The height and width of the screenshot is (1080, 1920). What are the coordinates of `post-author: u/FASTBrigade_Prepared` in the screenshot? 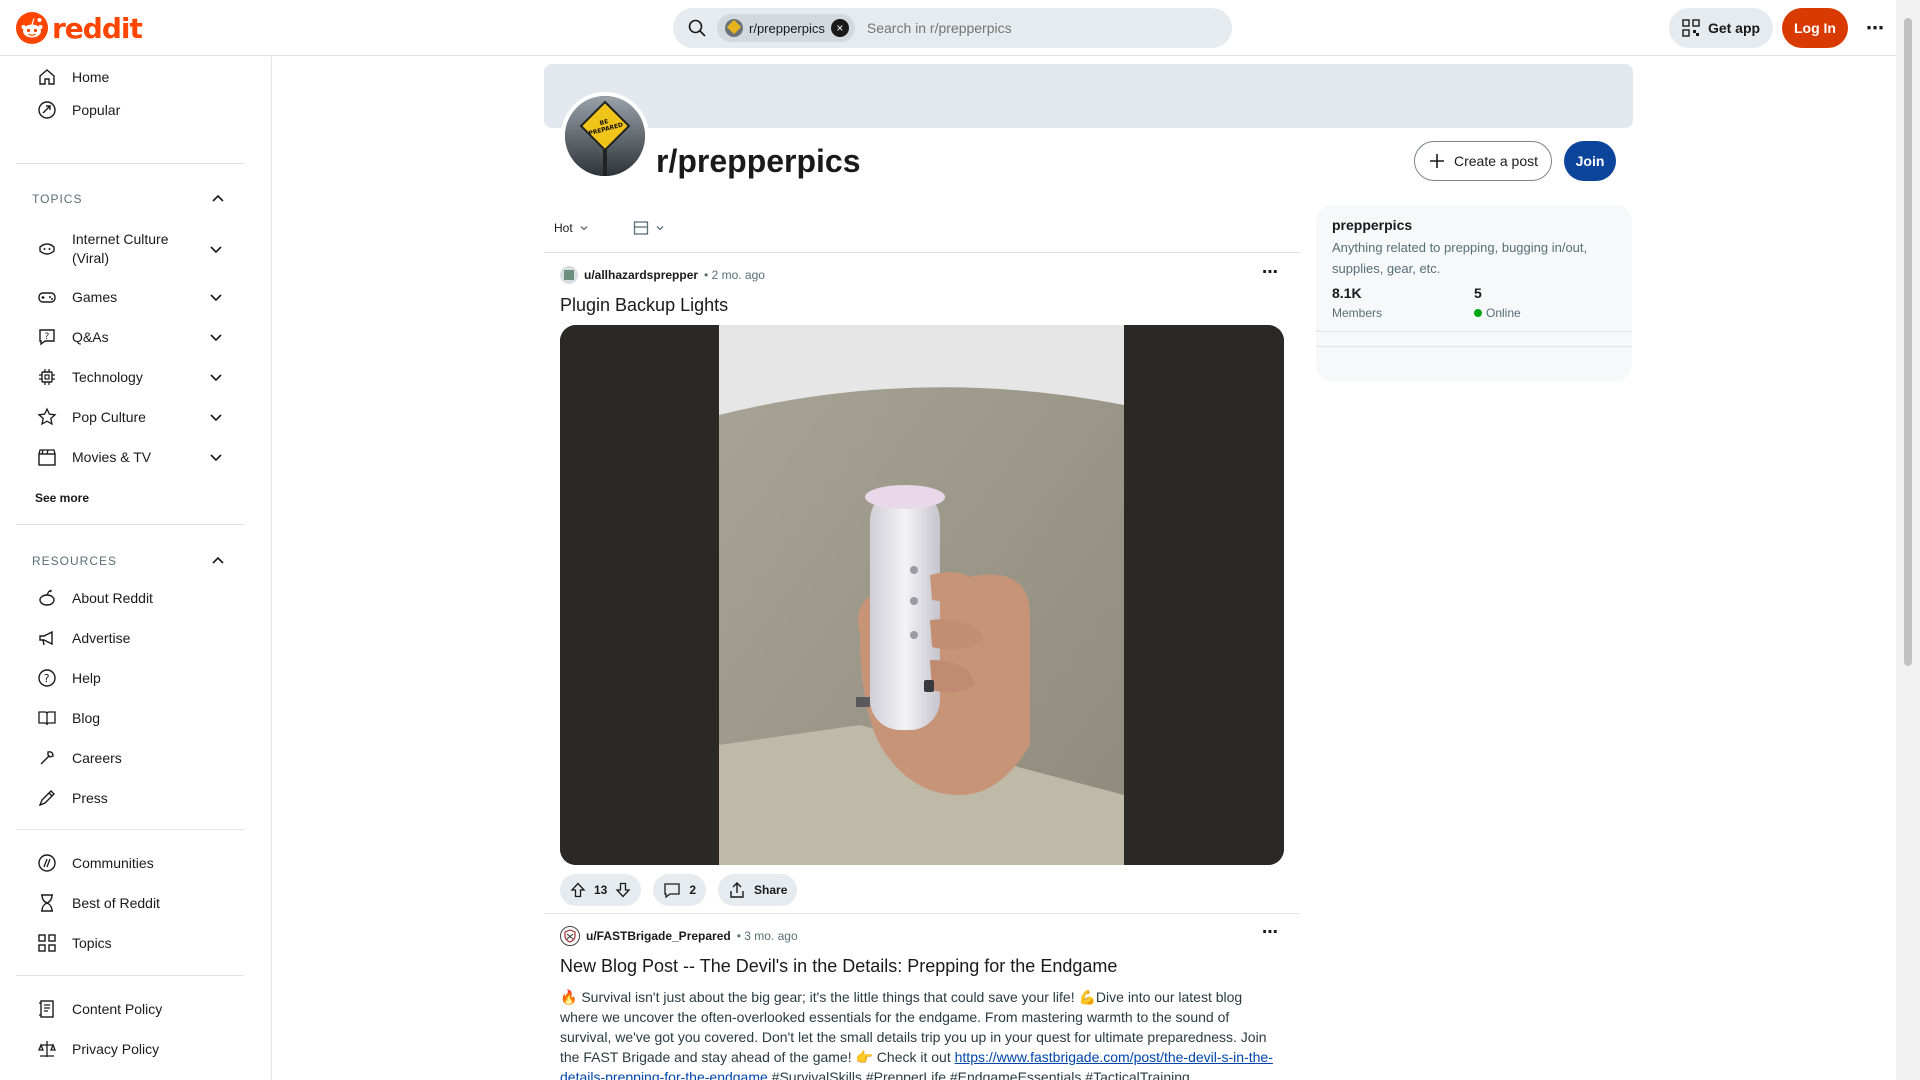 It's located at (658, 936).